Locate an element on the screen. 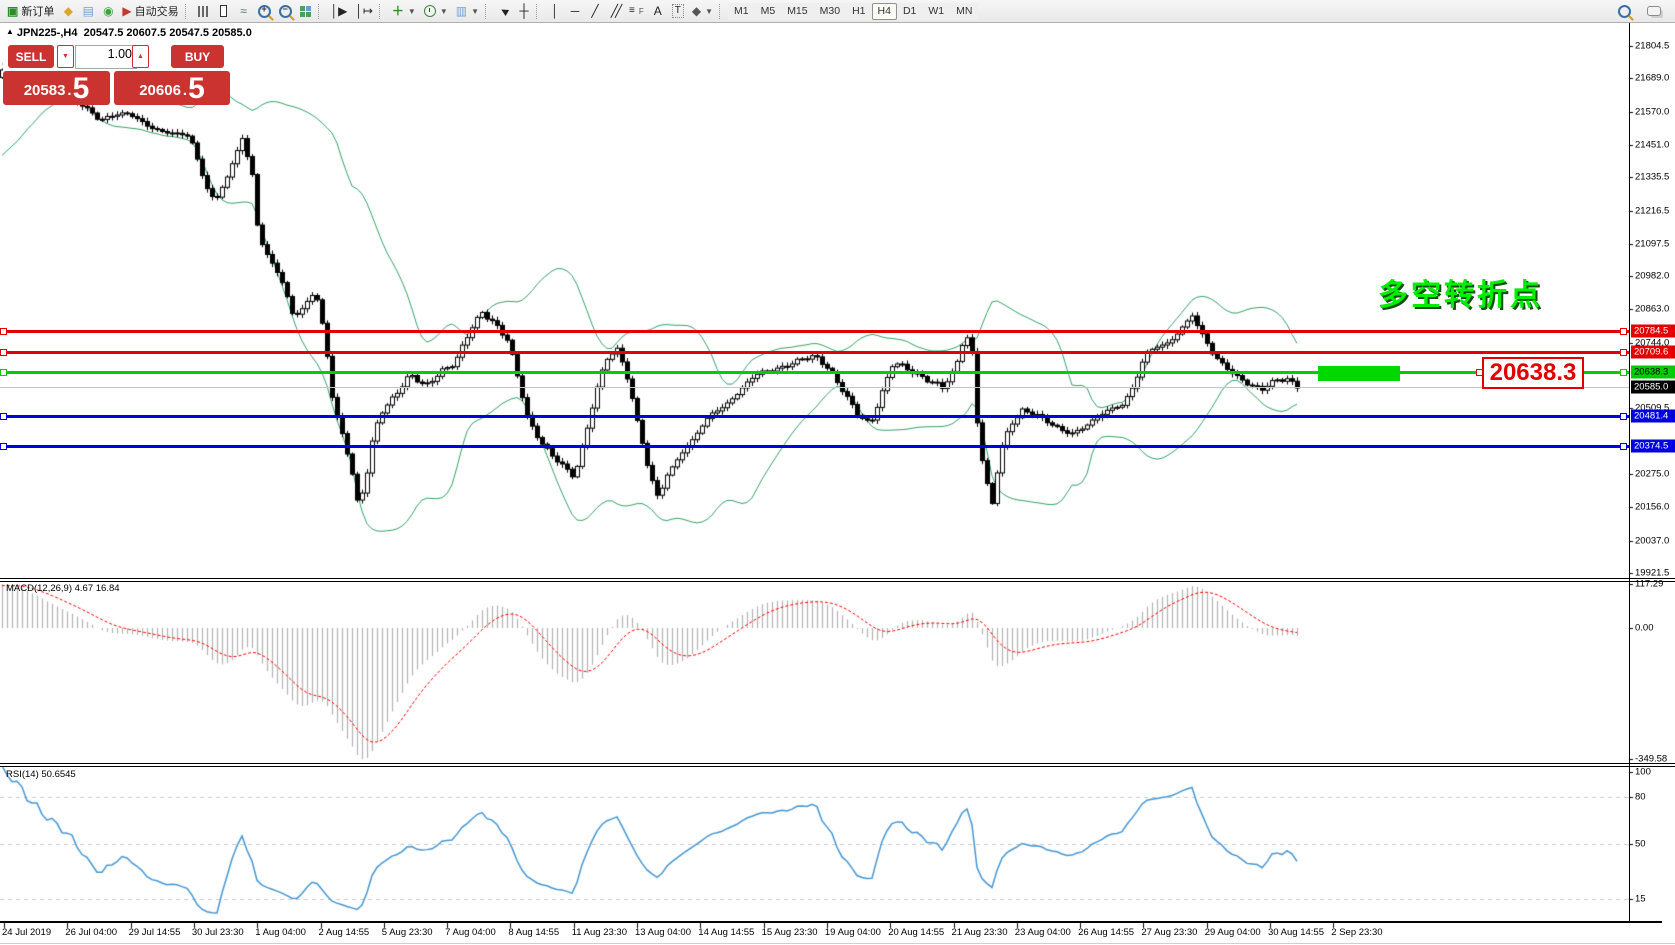 The image size is (1675, 945). horizontal-line-tool-button: ─ is located at coordinates (575, 11).